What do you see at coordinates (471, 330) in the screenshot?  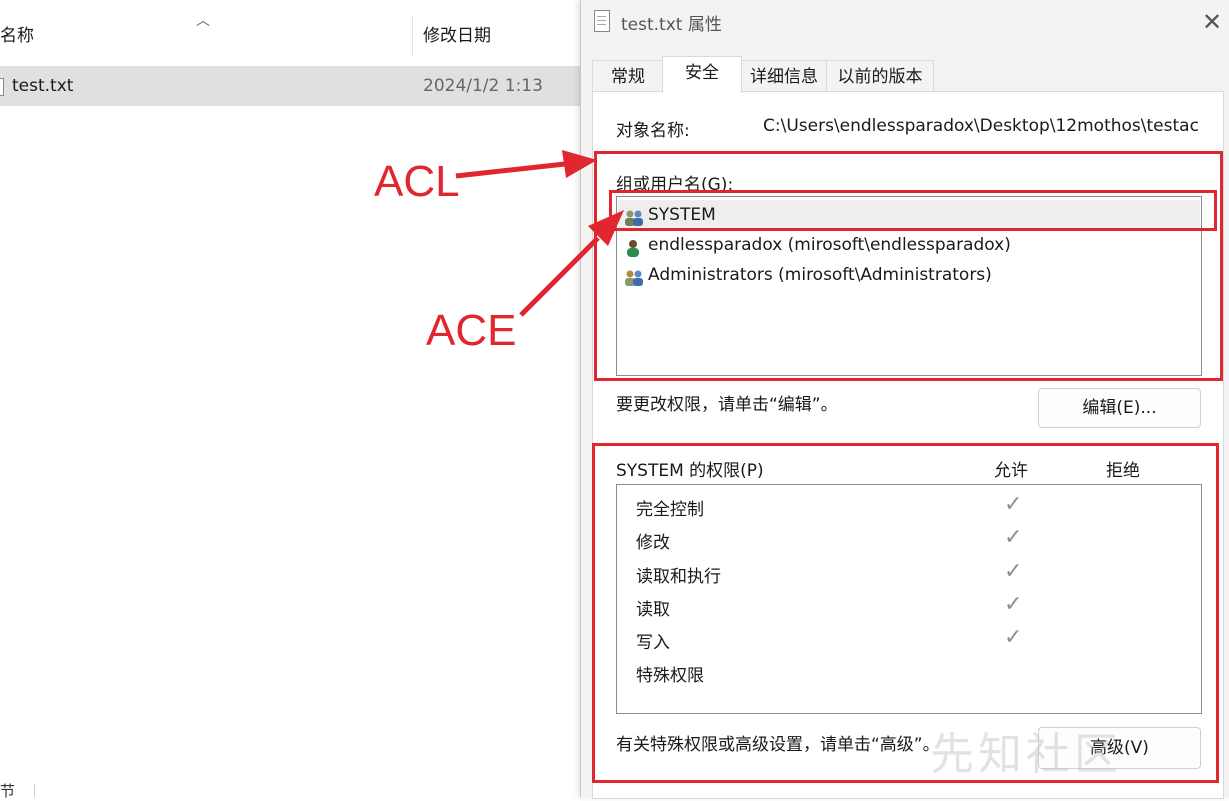 I see `ace-annotation-label: ACE` at bounding box center [471, 330].